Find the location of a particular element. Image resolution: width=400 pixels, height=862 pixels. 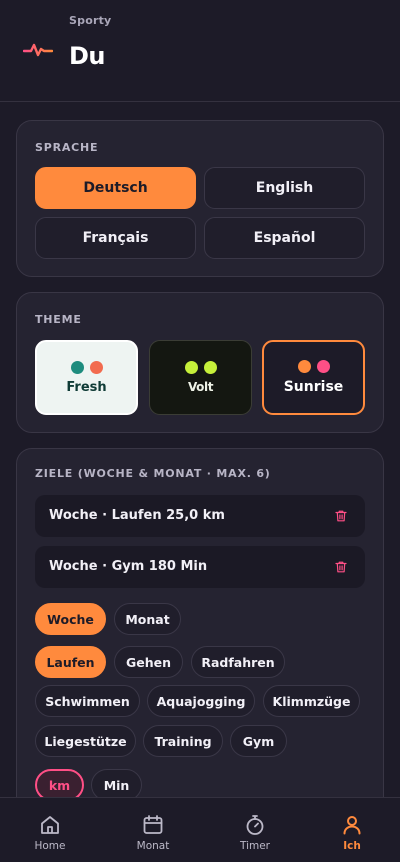

period-option-monat: Monat is located at coordinates (147, 619).